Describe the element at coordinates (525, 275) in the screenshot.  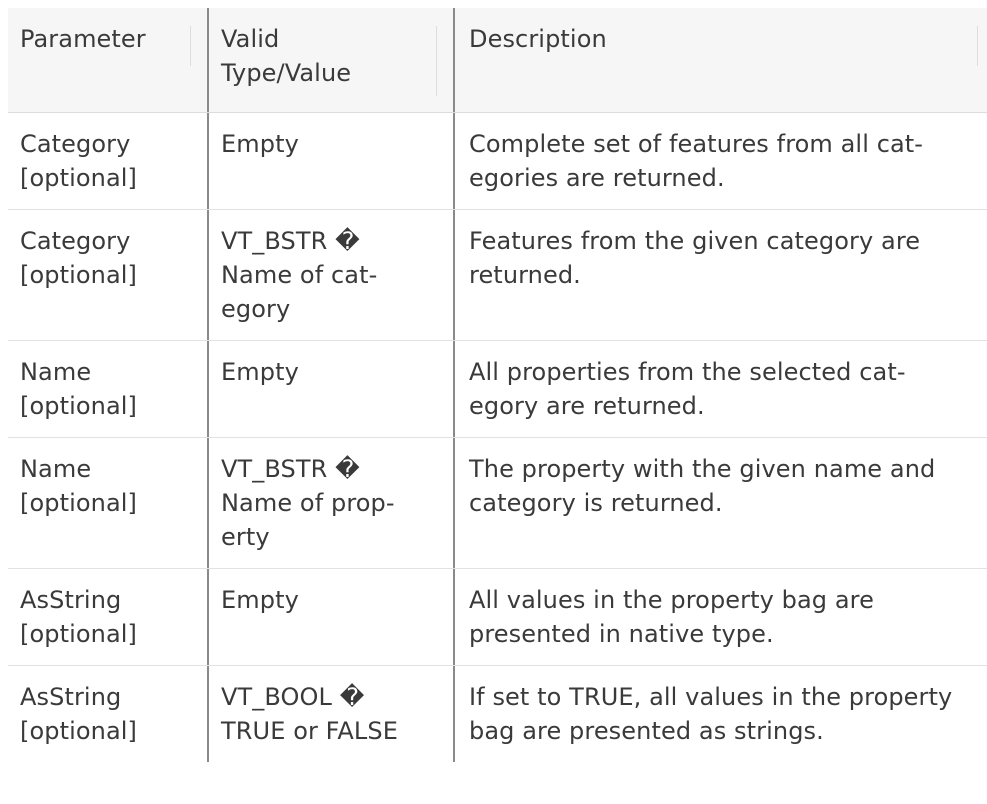
I see `description-line: returned.` at that location.